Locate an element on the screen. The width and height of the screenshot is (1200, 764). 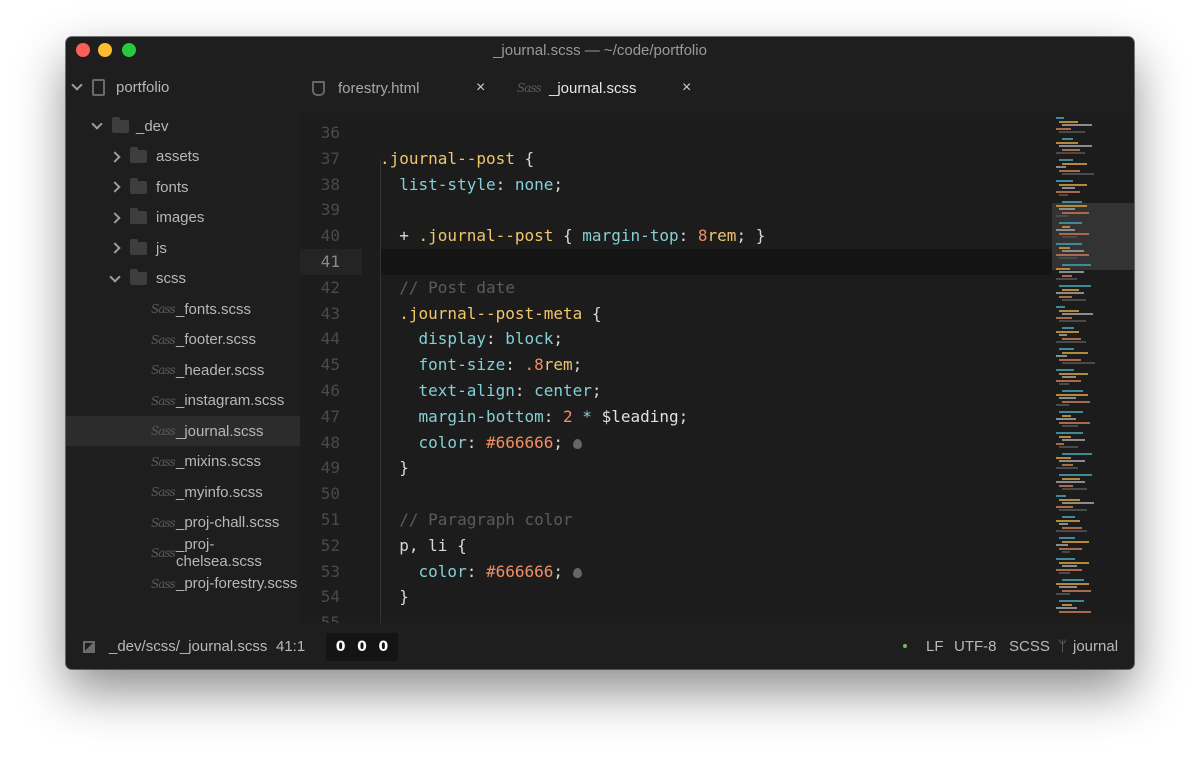
code-token: } is located at coordinates (394, 597).